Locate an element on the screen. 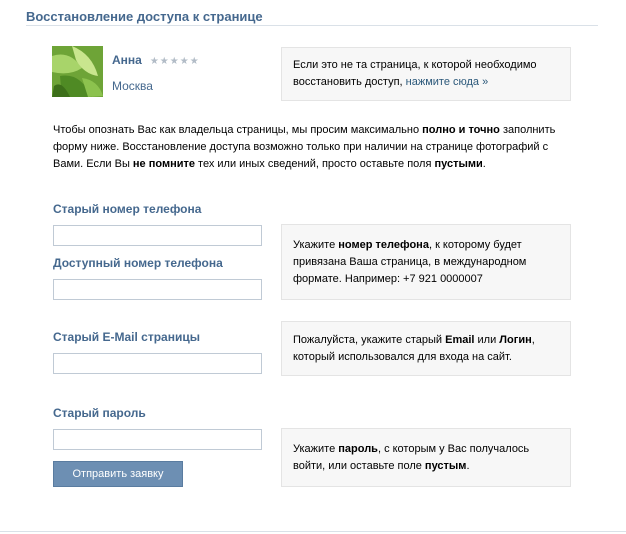 Image resolution: width=626 pixels, height=534 pixels. old-password-input is located at coordinates (157, 439).